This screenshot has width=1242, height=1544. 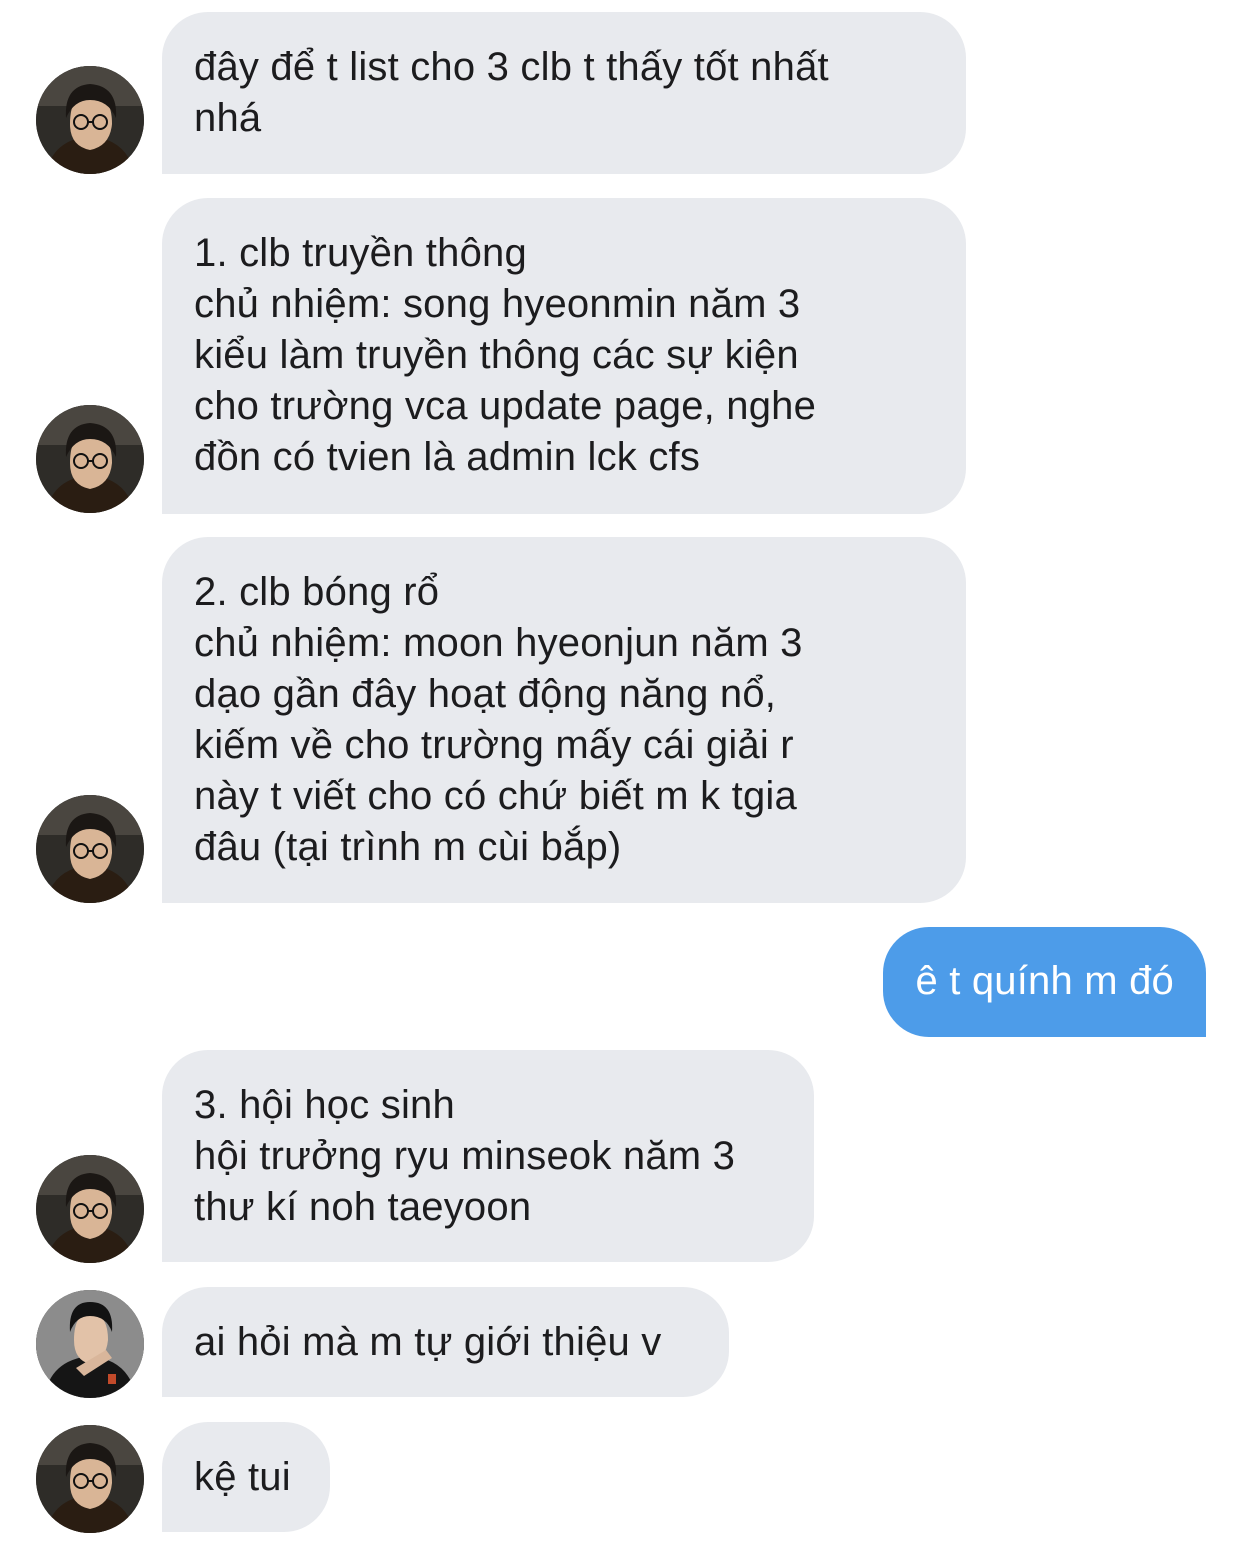 I want to click on message-bubble-incoming: ai hỏi mà m tự giới thiệu v, so click(x=445, y=1342).